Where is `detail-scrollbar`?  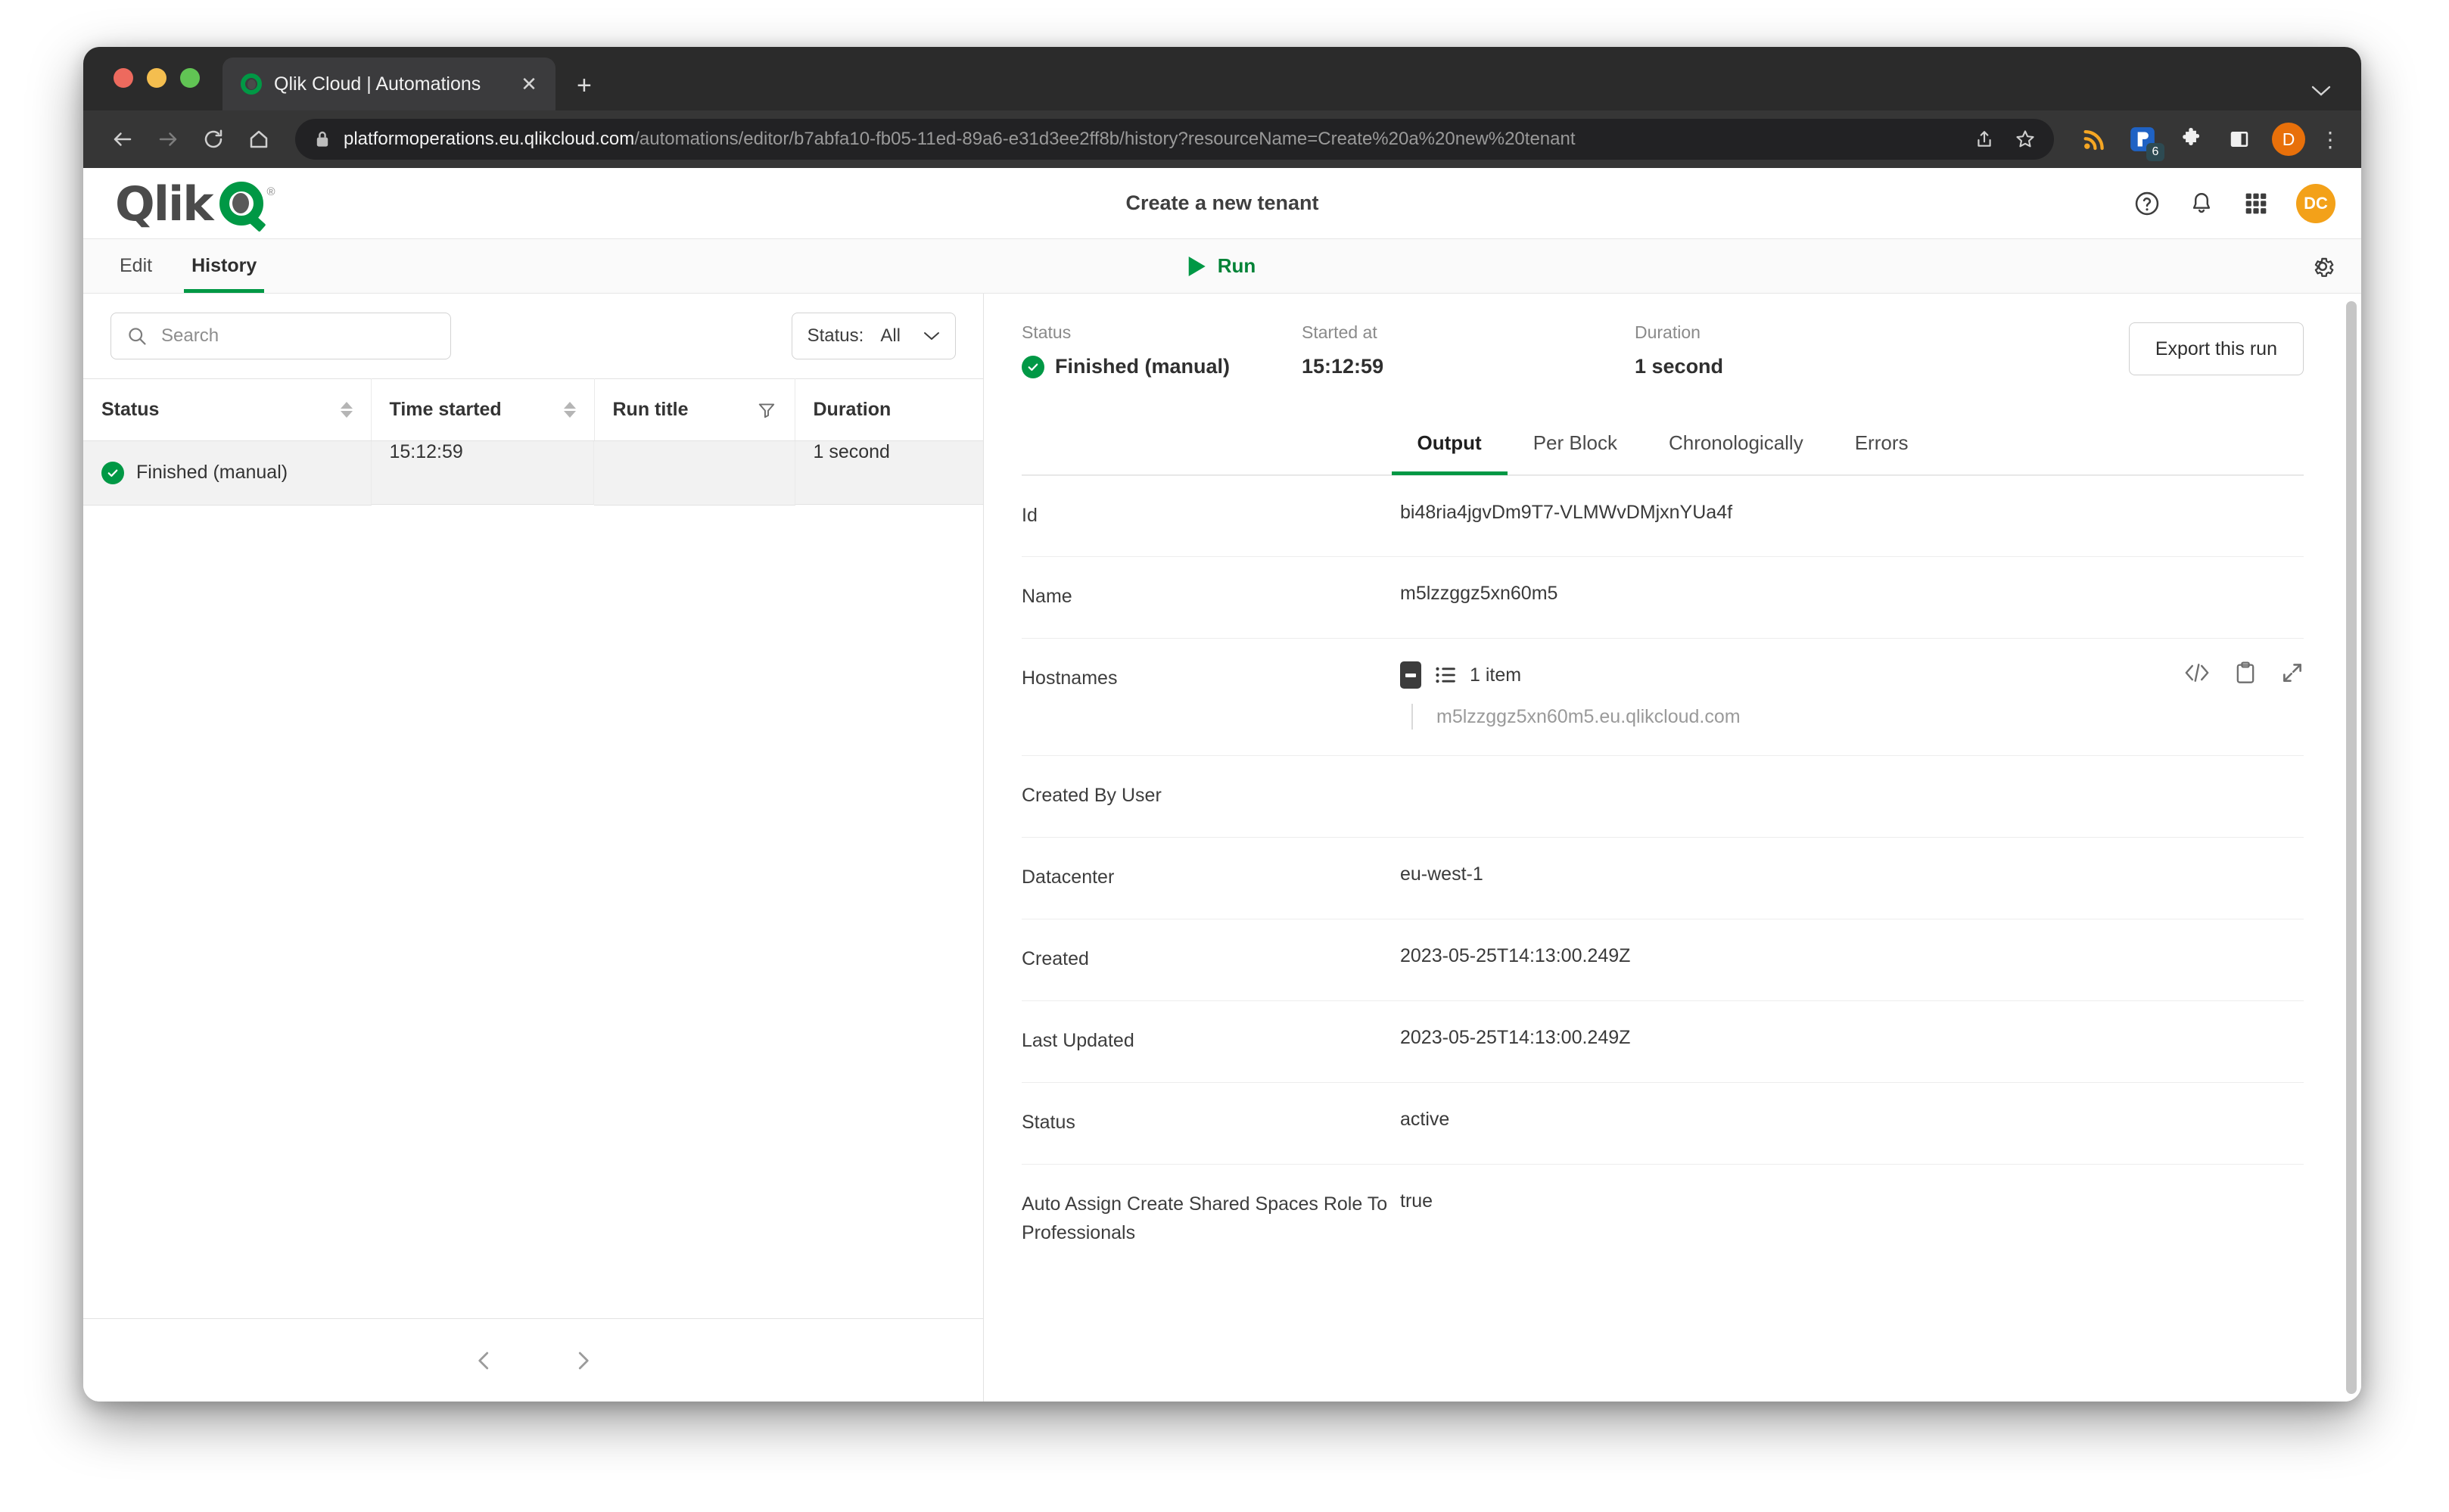
detail-scrollbar is located at coordinates (2352, 848).